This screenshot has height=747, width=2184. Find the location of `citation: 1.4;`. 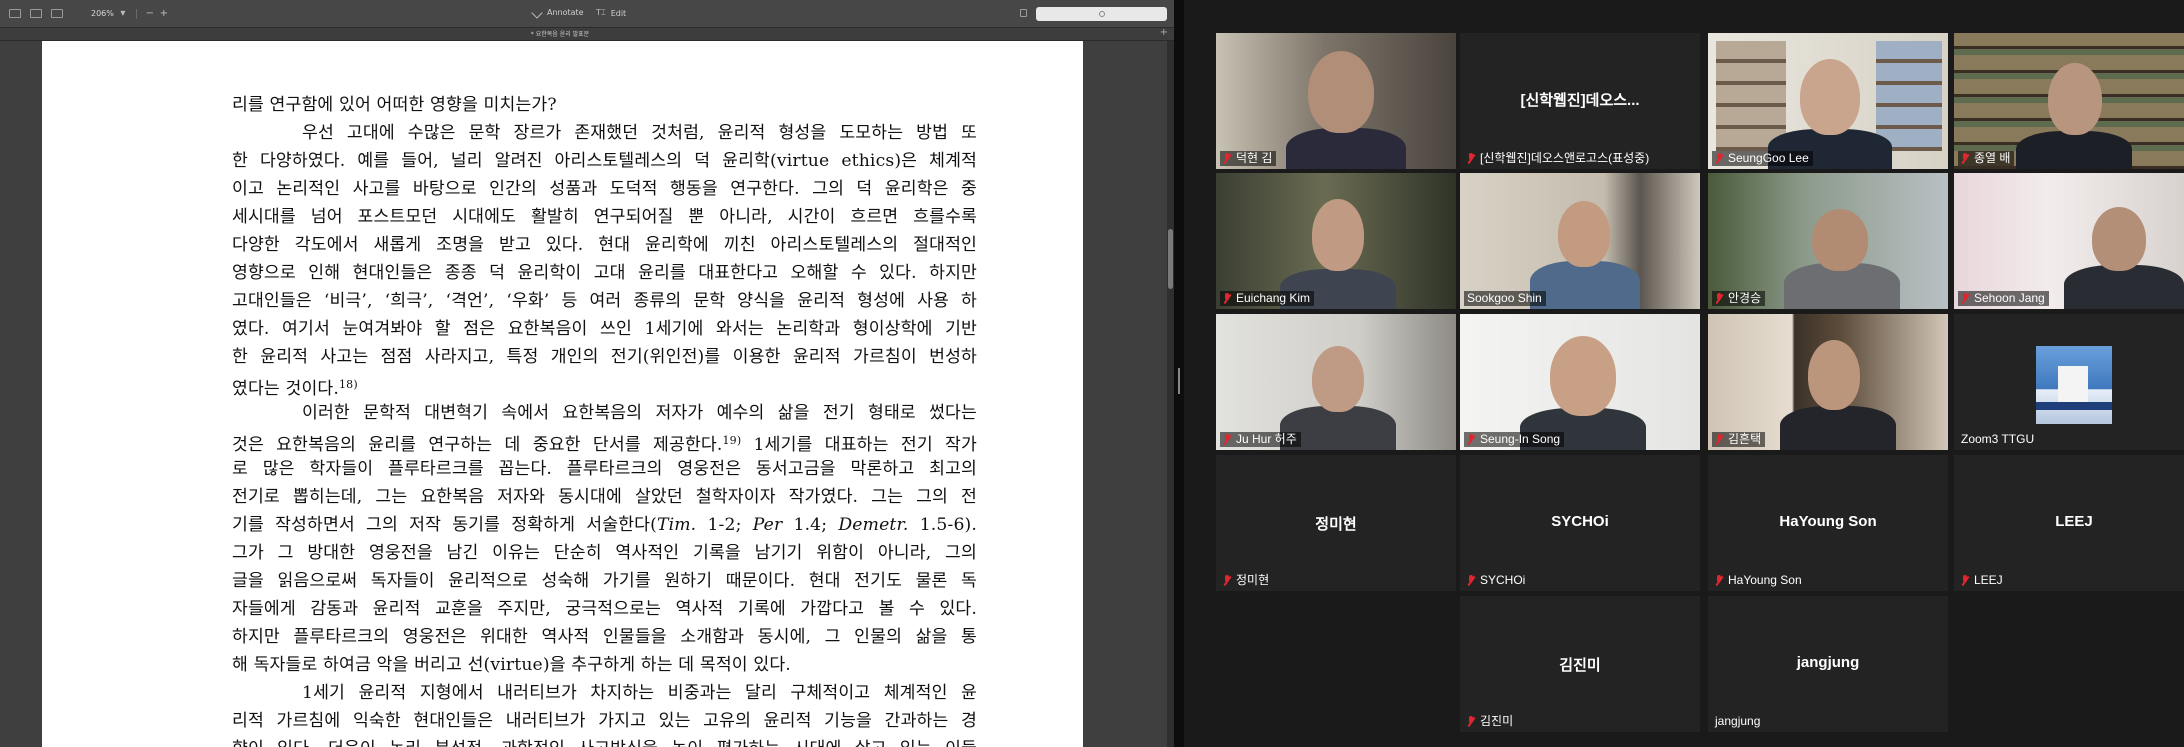

citation: 1.4; is located at coordinates (810, 525).